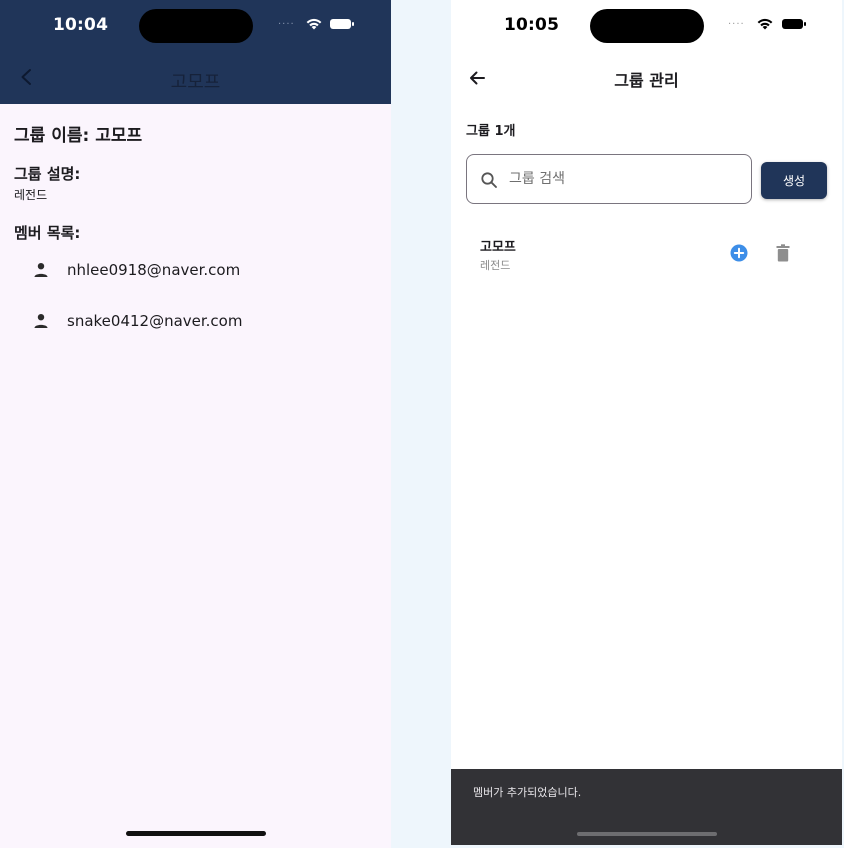 The height and width of the screenshot is (848, 844). I want to click on add-circle-icon, so click(739, 253).